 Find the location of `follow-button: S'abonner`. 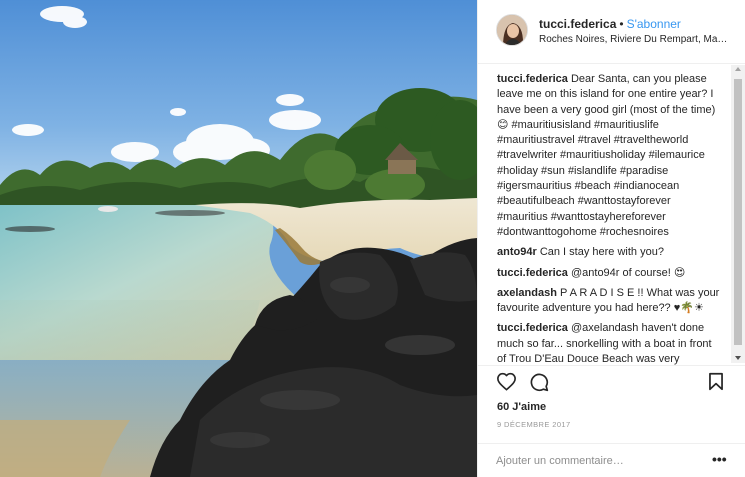

follow-button: S'abonner is located at coordinates (654, 24).